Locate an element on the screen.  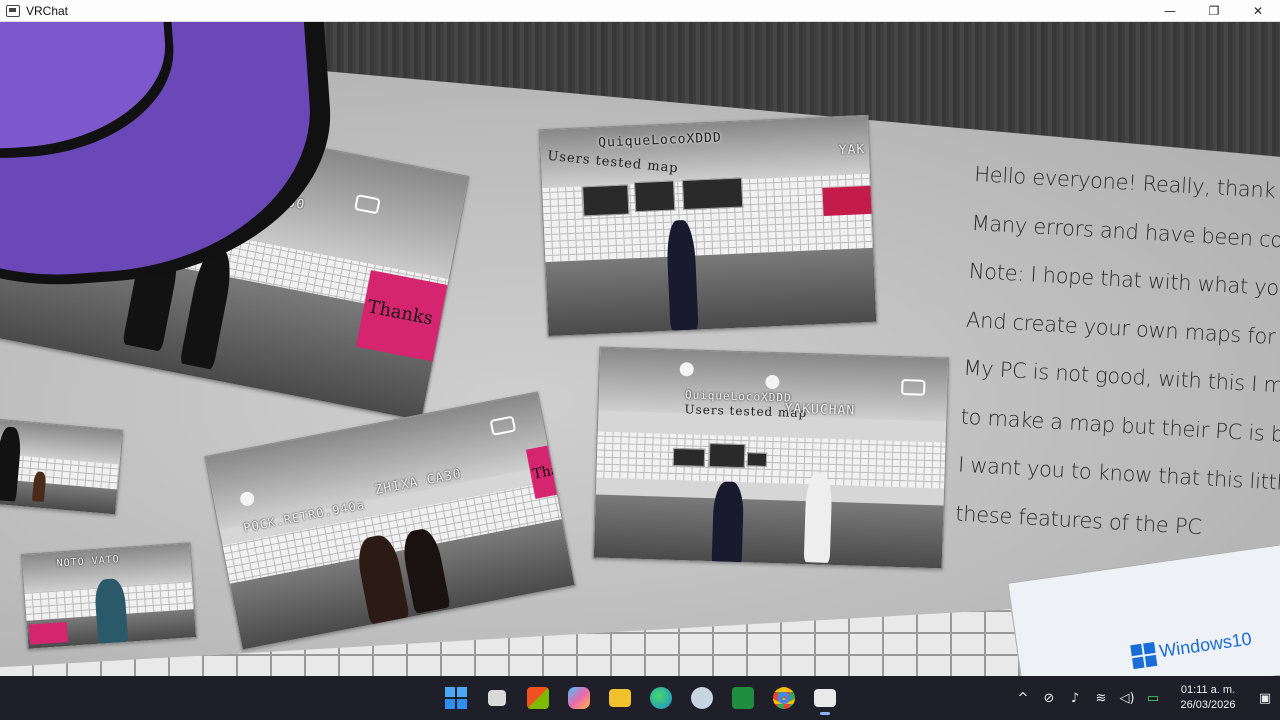
speaker-icon is located at coordinates (913, 387).